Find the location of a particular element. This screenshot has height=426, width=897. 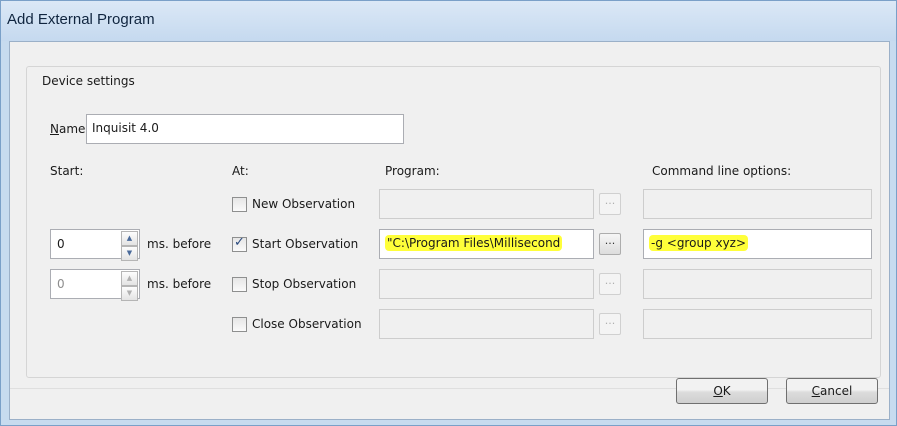

program-path-text: "C:\Program Files\Millisecond is located at coordinates (474, 243).